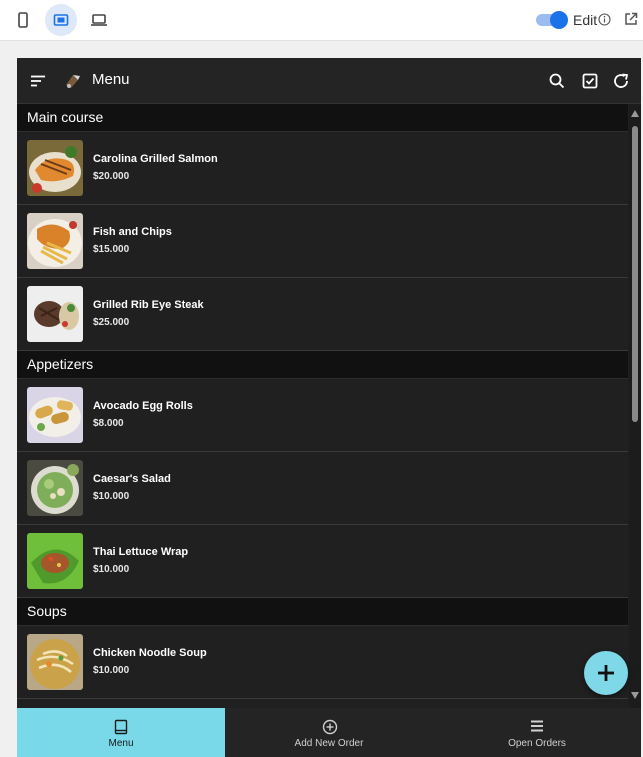 The height and width of the screenshot is (757, 643). I want to click on phone-icon, so click(23, 20).